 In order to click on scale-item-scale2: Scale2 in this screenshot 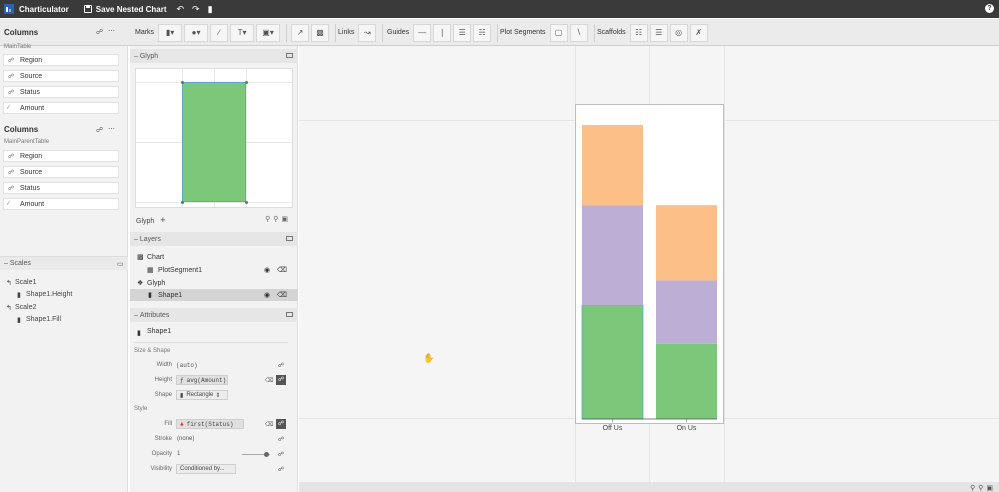, I will do `click(25, 307)`.